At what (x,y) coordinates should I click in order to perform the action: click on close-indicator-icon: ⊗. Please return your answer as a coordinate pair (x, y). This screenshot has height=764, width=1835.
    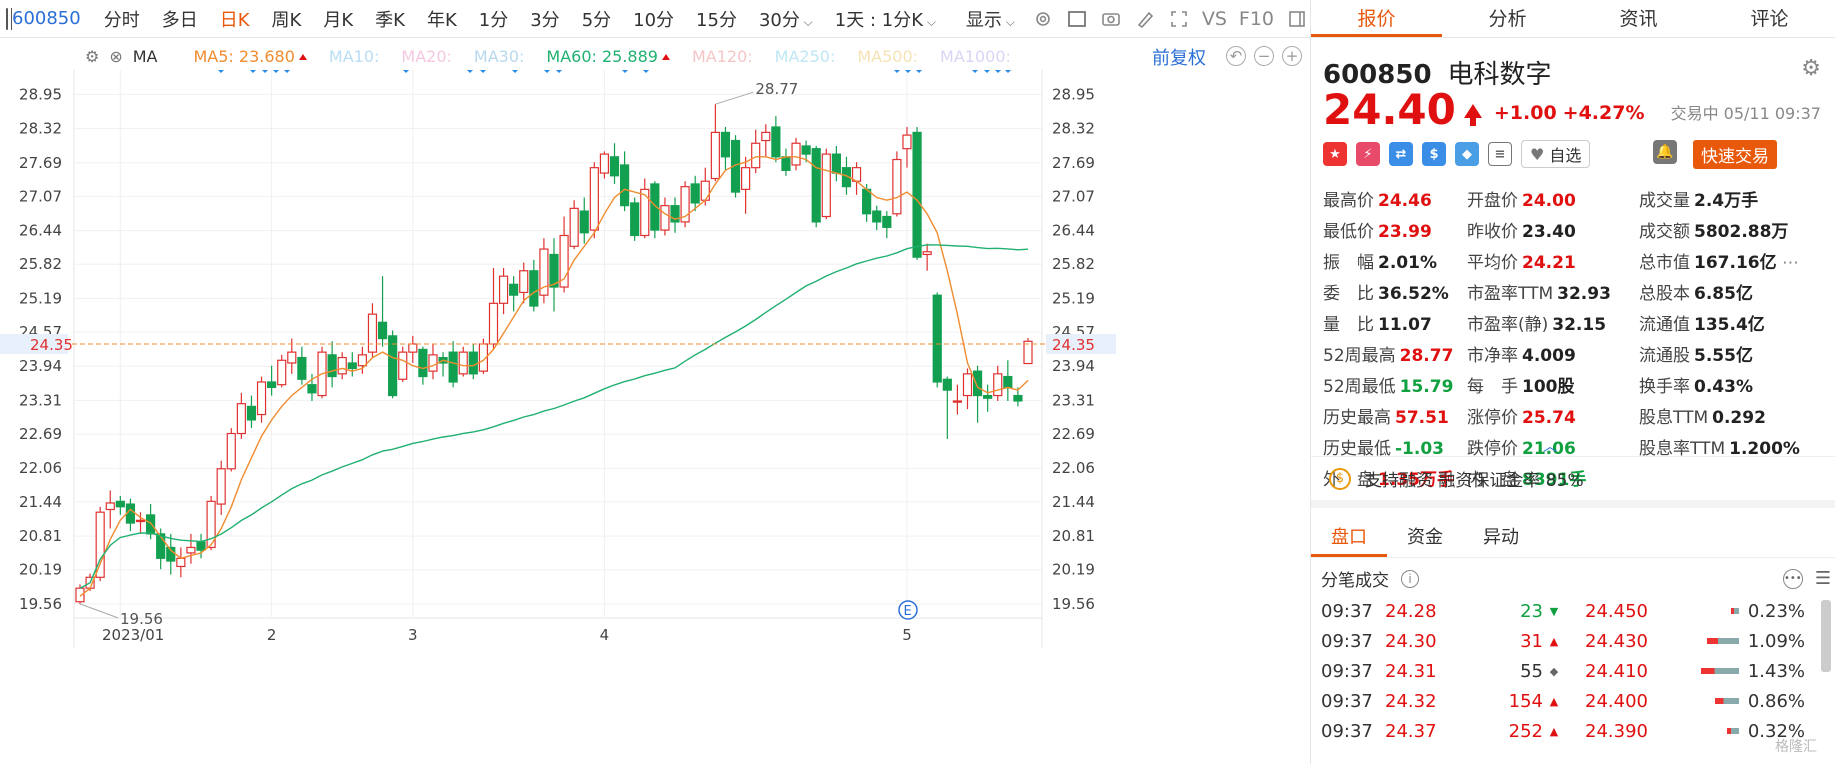
    Looking at the image, I should click on (115, 56).